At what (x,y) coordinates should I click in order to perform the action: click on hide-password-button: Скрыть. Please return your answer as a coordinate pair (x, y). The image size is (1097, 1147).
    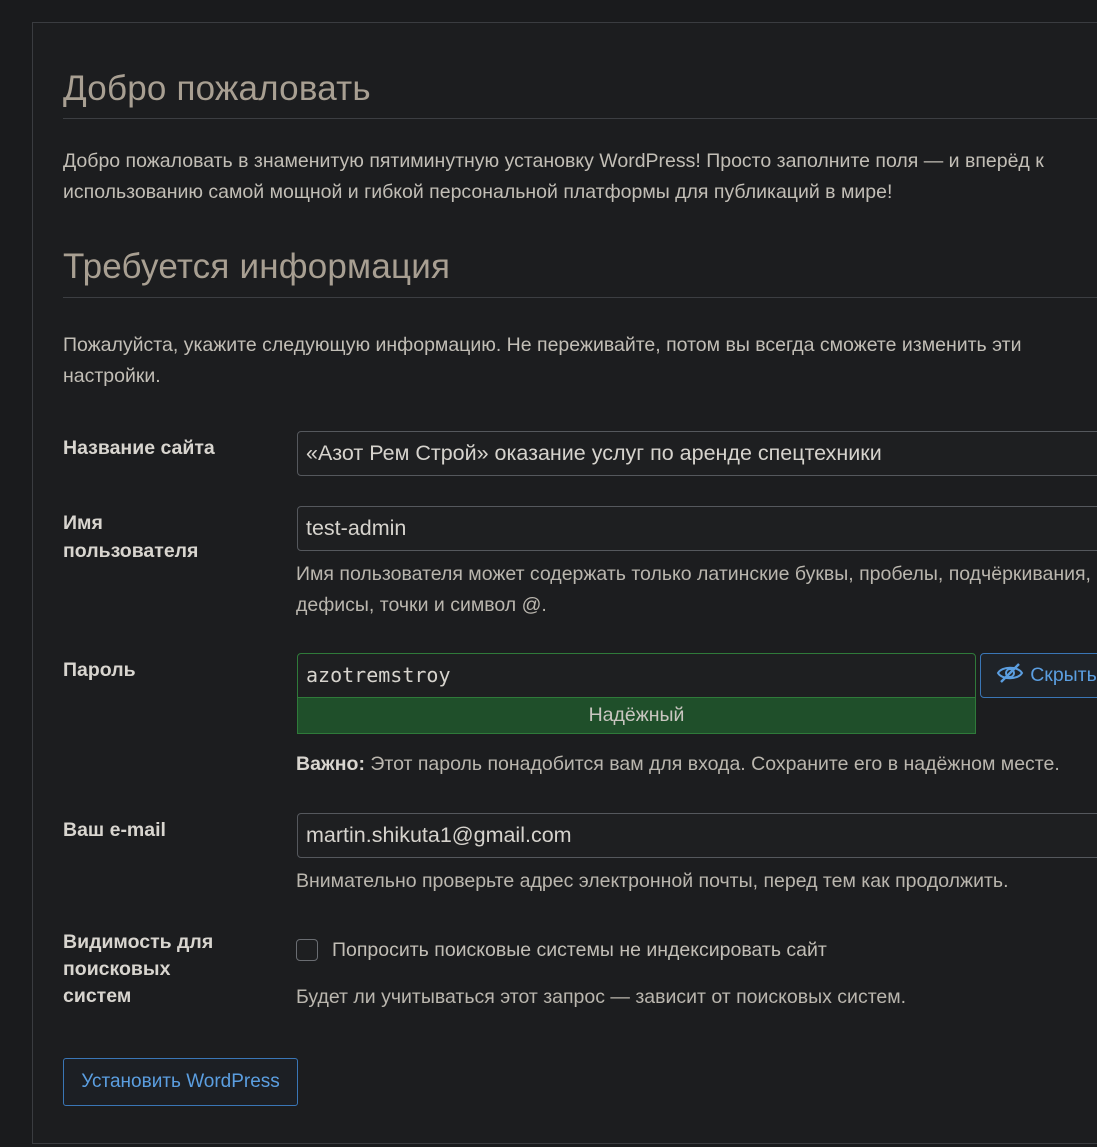
    Looking at the image, I should click on (1038, 675).